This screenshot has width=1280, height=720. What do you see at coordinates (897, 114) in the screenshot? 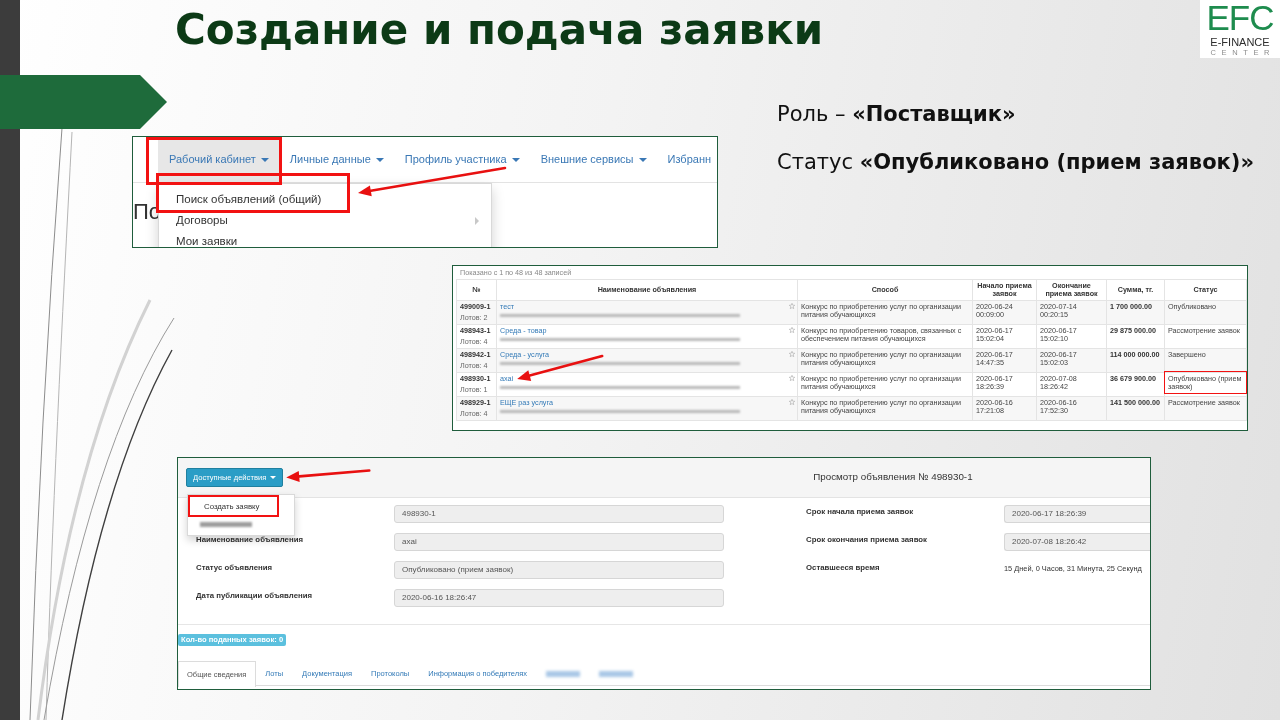
I see `note-text: Роль – «Поставщик»` at bounding box center [897, 114].